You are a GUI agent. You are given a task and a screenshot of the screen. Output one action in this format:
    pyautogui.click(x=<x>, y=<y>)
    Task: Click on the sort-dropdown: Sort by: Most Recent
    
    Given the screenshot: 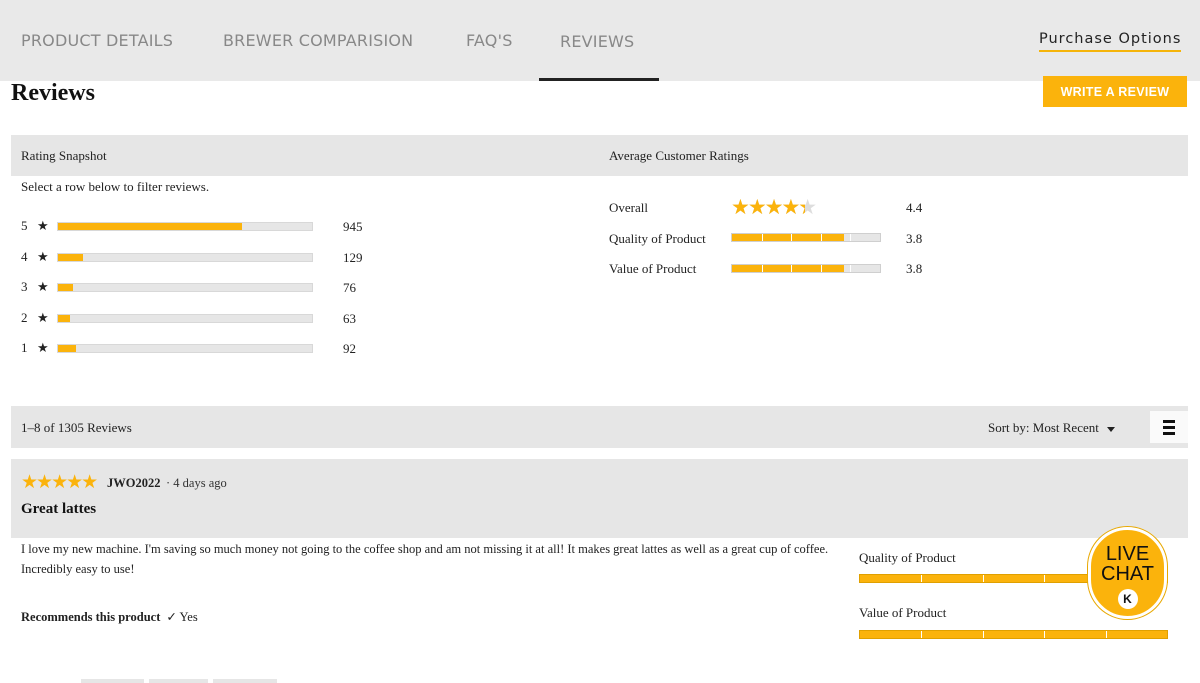 What is the action you would take?
    pyautogui.click(x=1051, y=428)
    